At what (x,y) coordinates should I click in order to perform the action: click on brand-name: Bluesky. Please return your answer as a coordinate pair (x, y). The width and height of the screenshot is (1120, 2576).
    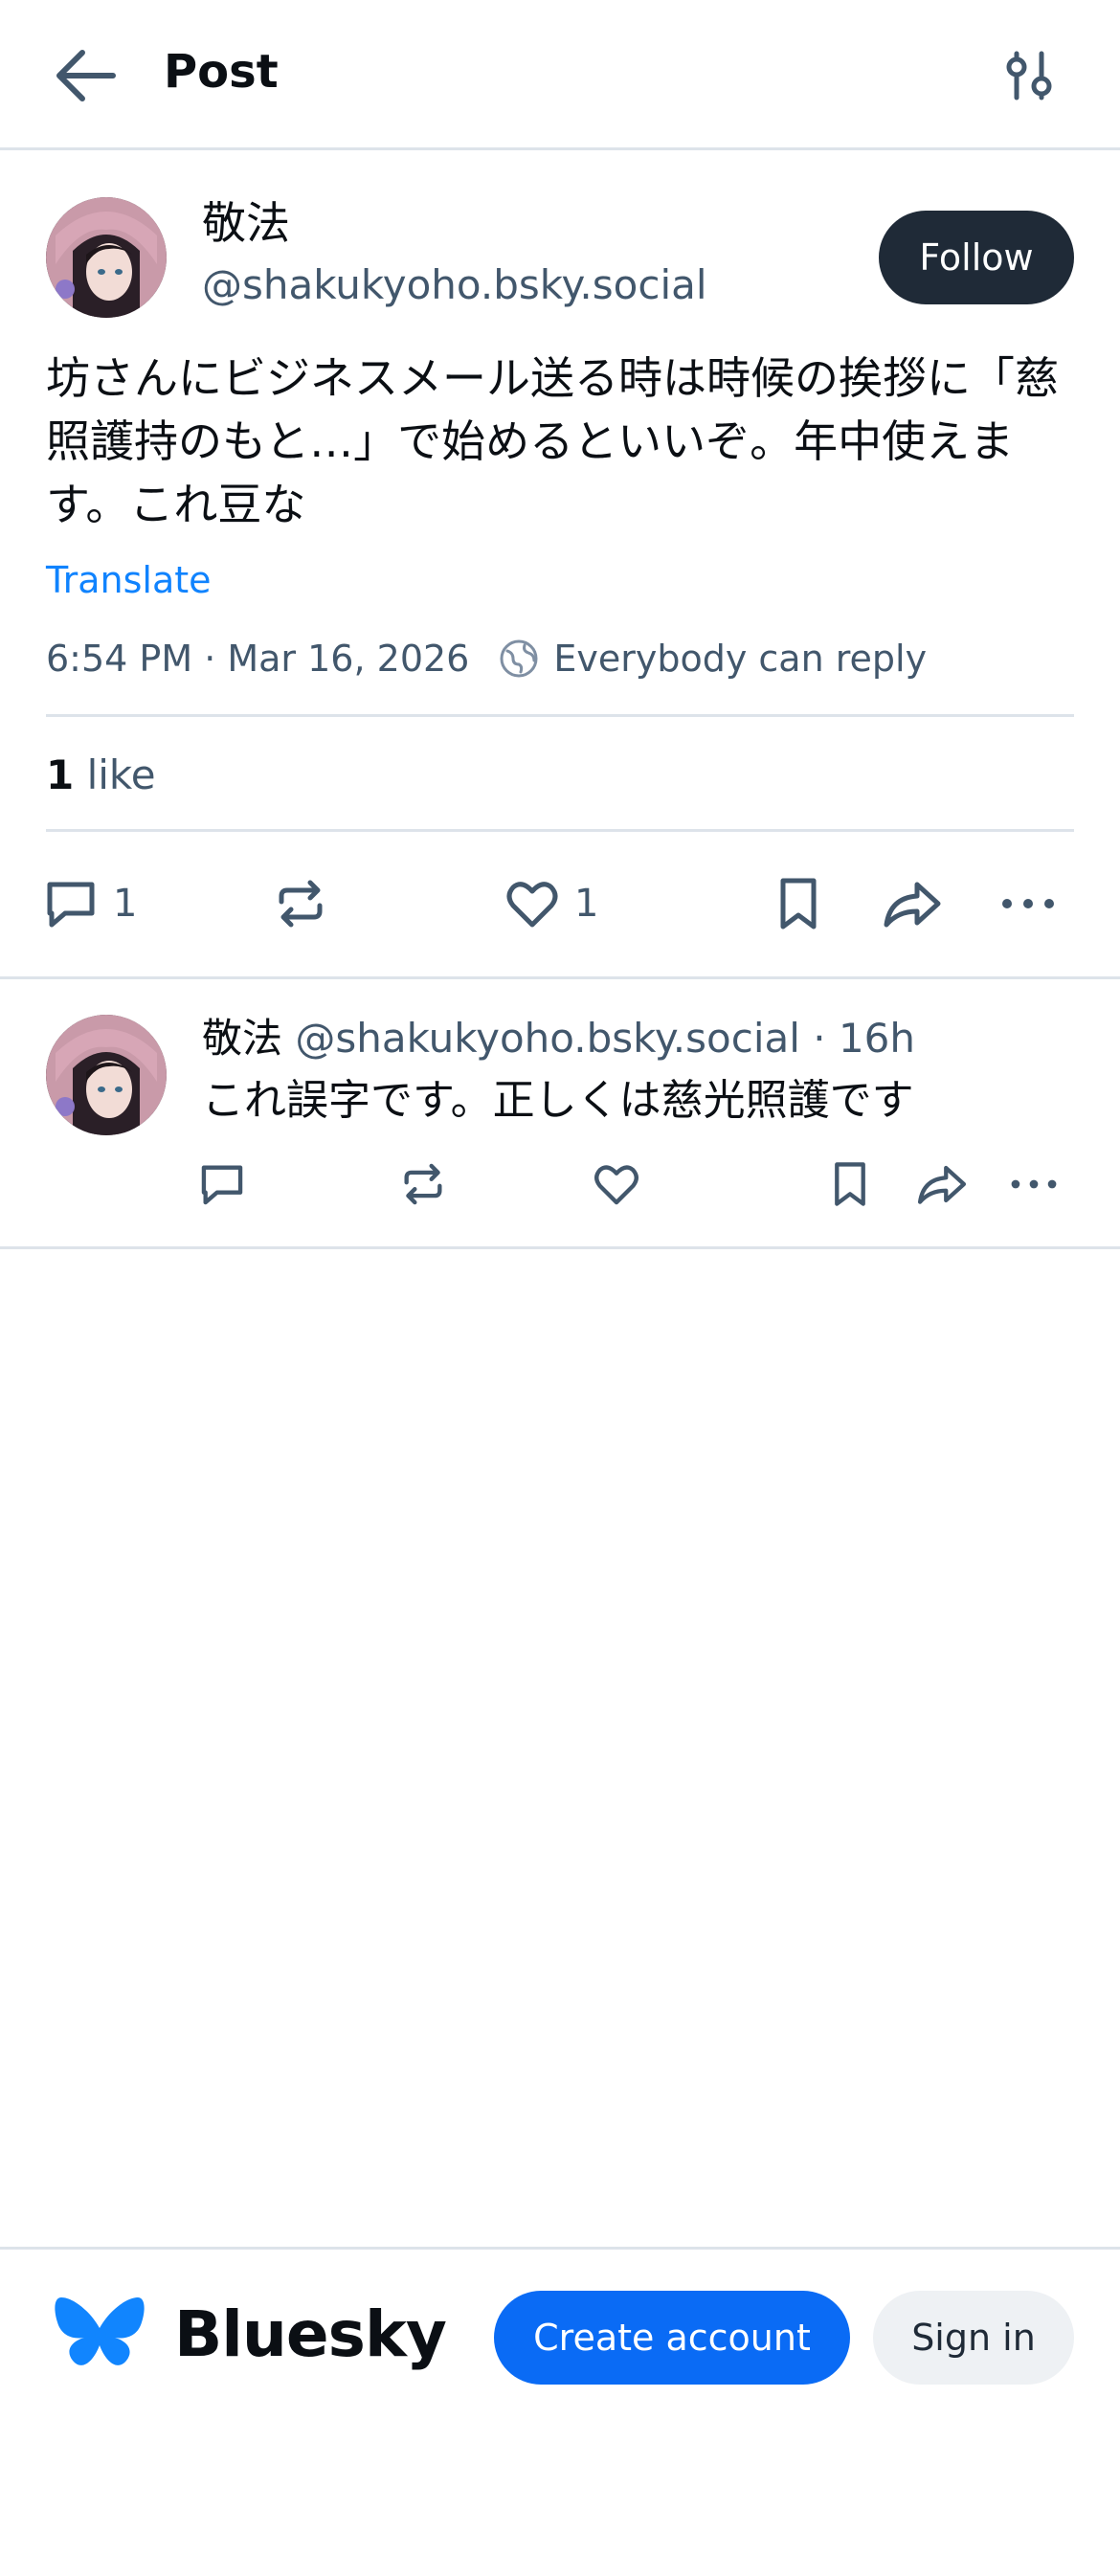
    Looking at the image, I should click on (311, 2334).